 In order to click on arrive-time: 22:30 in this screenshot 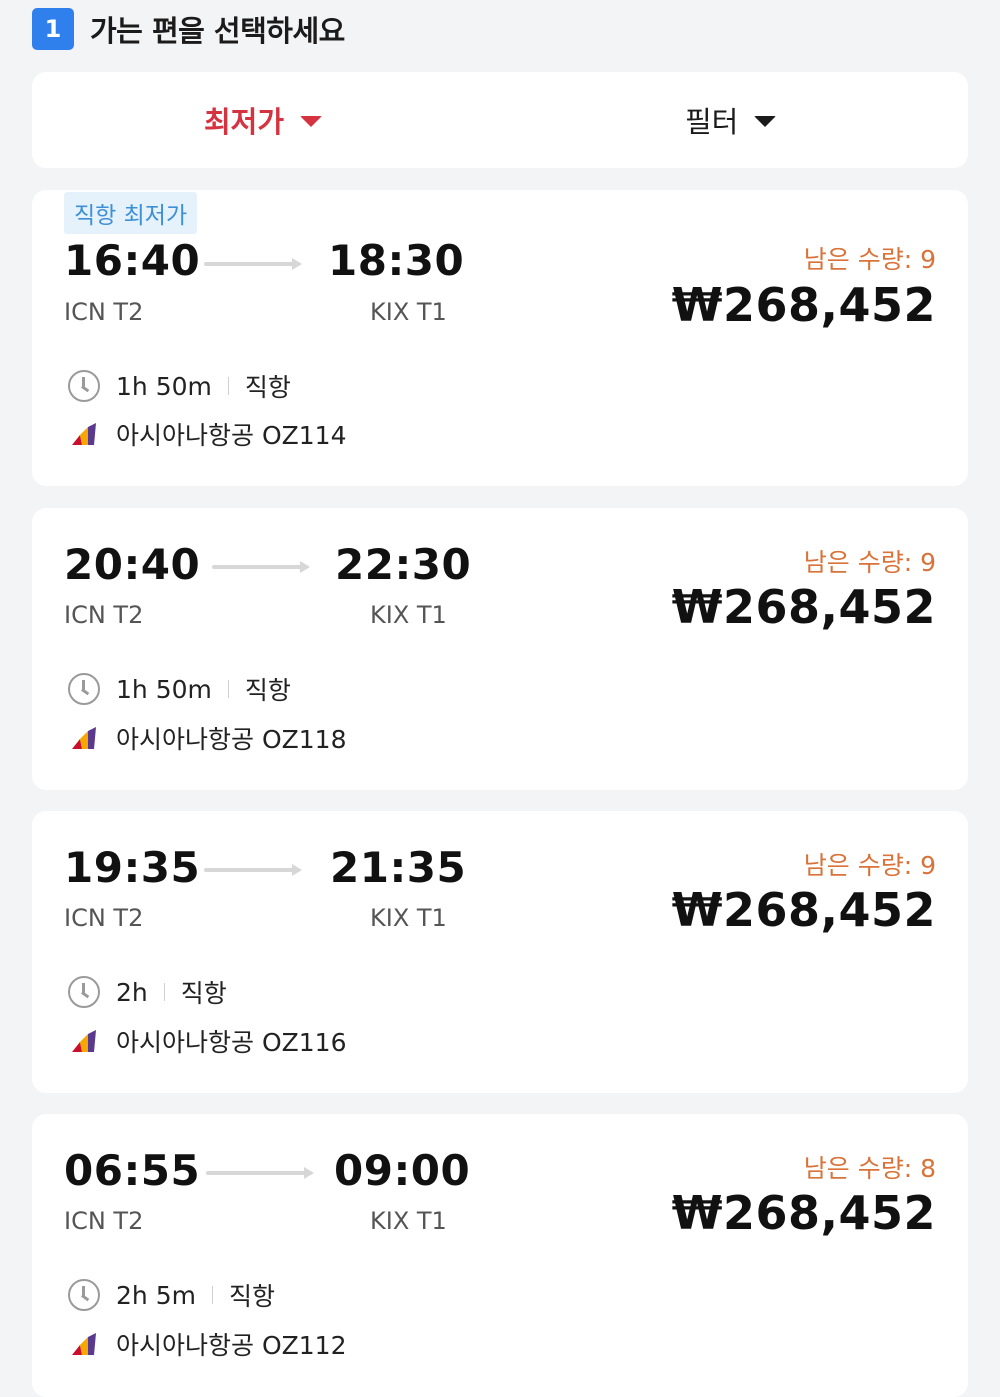, I will do `click(403, 564)`.